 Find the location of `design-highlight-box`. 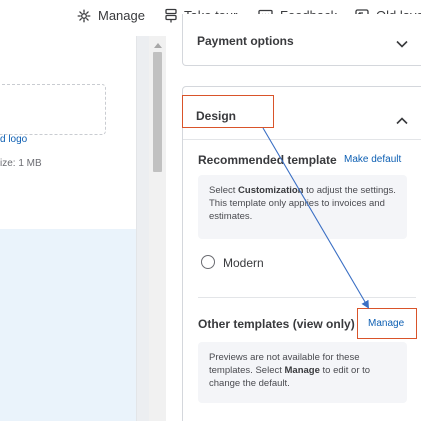

design-highlight-box is located at coordinates (228, 111).